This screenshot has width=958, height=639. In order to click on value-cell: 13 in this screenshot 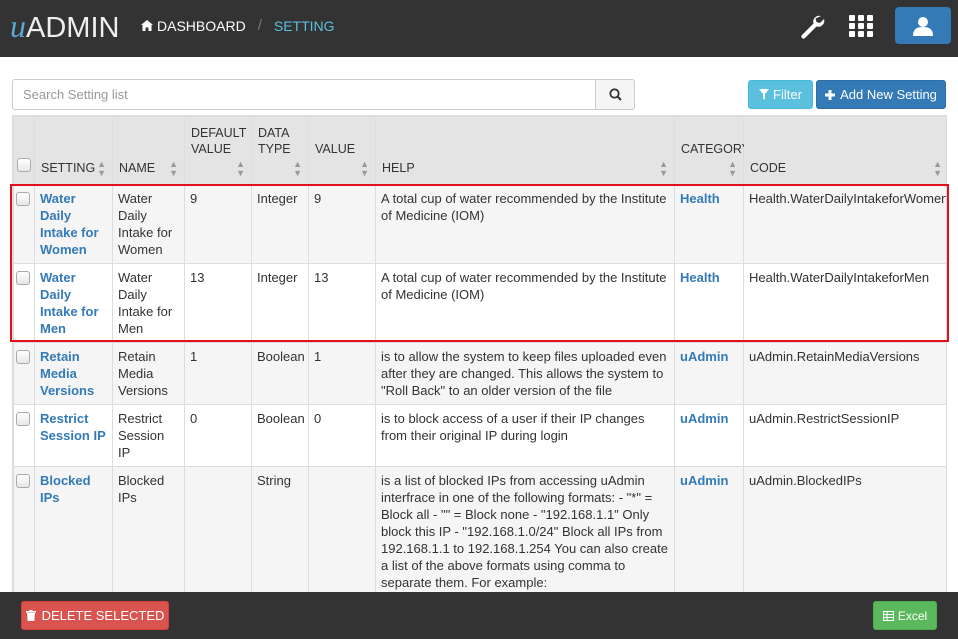, I will do `click(342, 303)`.